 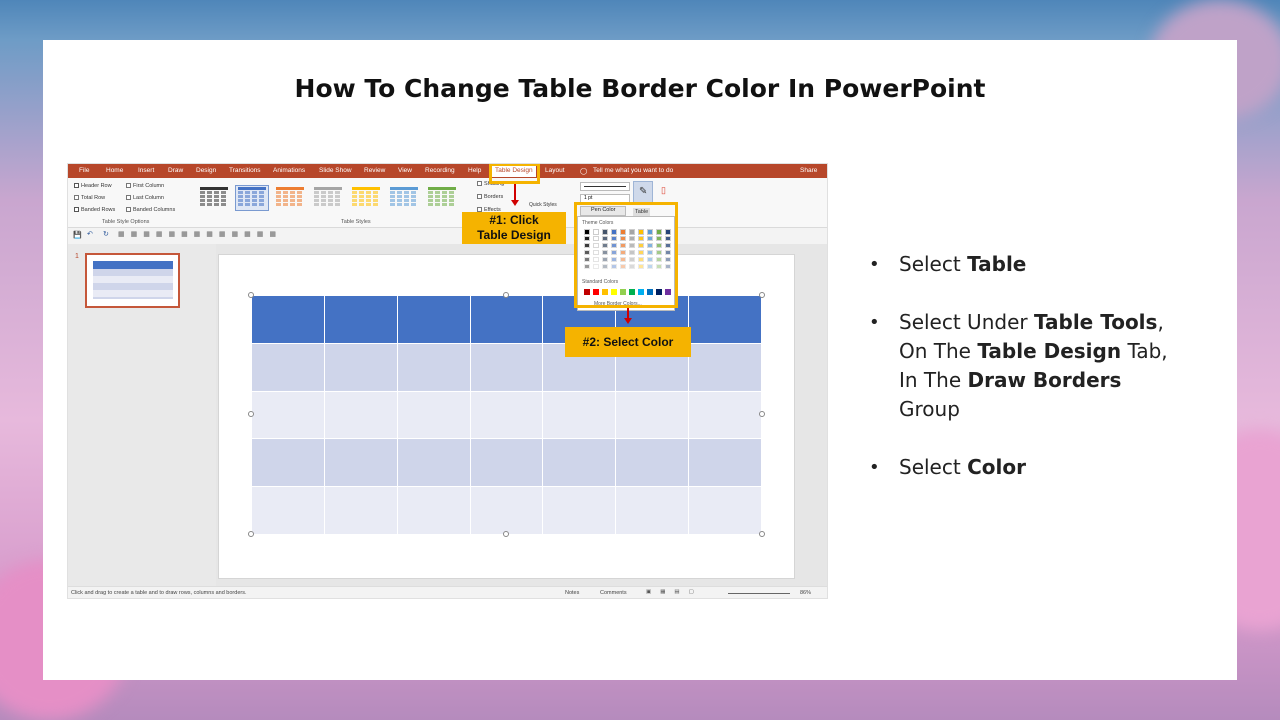 What do you see at coordinates (479, 184) in the screenshot?
I see `shading-icon` at bounding box center [479, 184].